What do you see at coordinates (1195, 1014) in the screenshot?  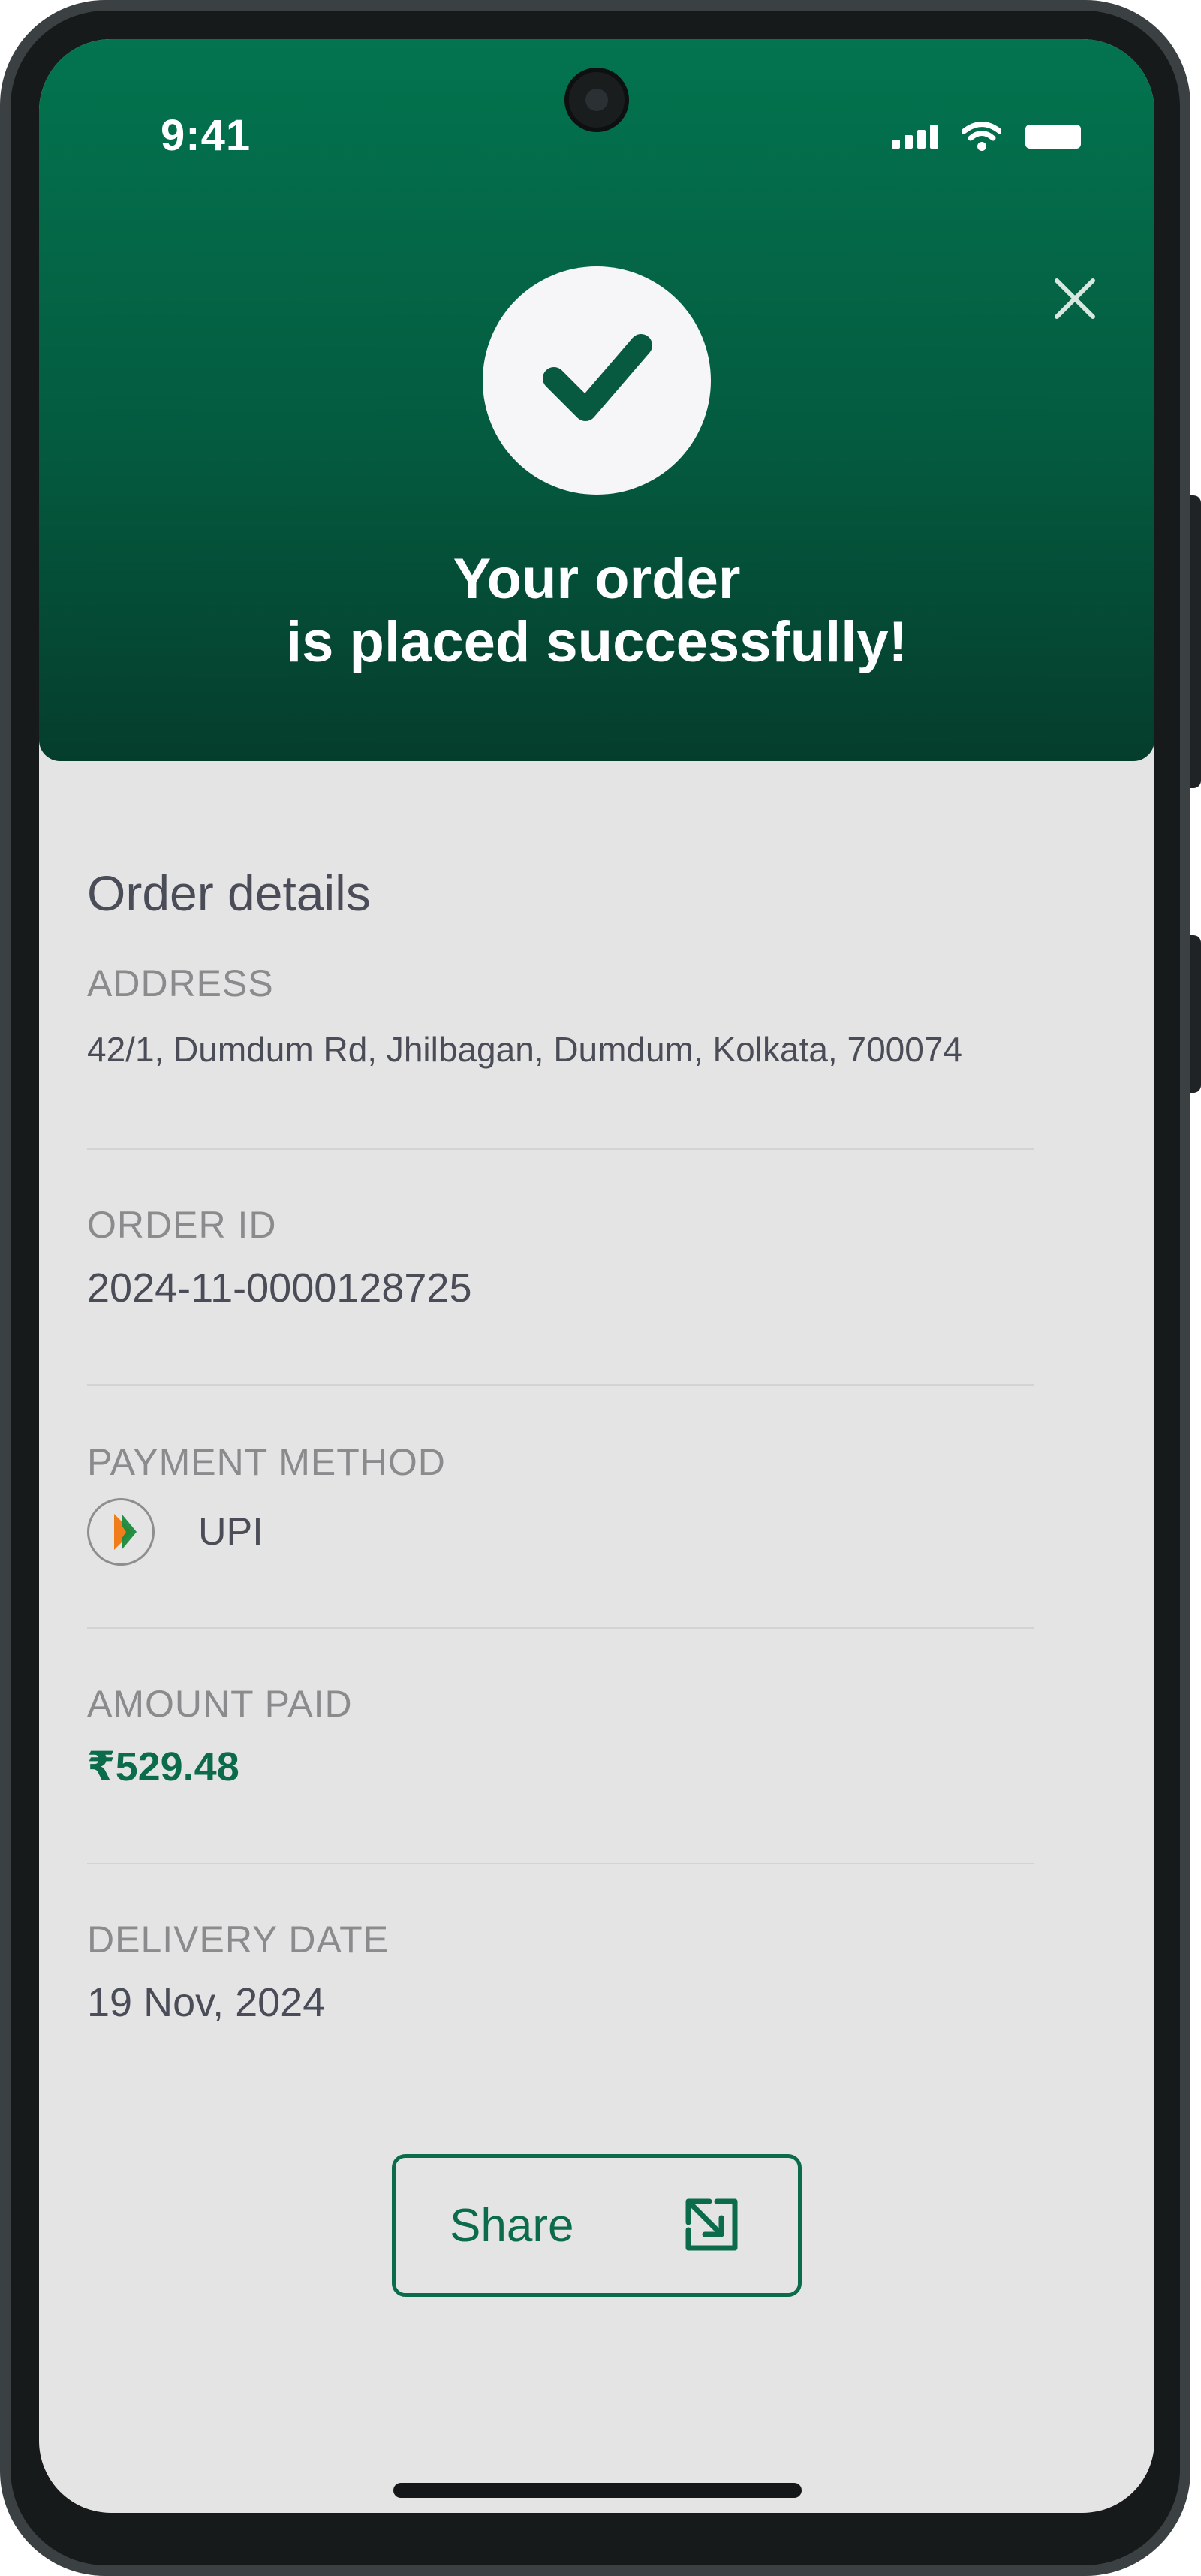 I see `volume-button` at bounding box center [1195, 1014].